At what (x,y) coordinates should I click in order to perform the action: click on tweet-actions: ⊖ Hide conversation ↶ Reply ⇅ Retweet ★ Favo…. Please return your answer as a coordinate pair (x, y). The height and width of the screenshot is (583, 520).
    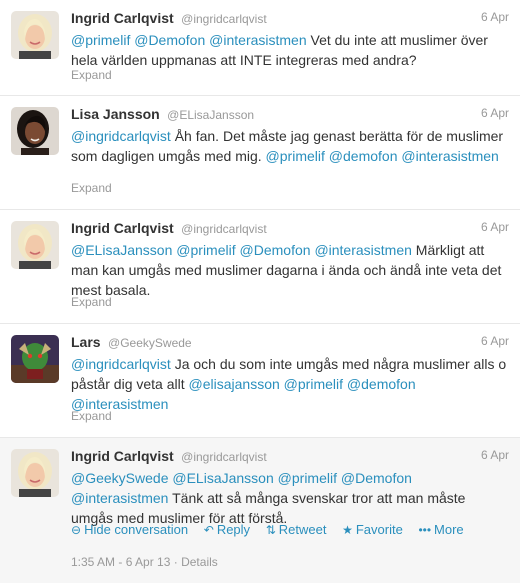
    Looking at the image, I should click on (273, 529).